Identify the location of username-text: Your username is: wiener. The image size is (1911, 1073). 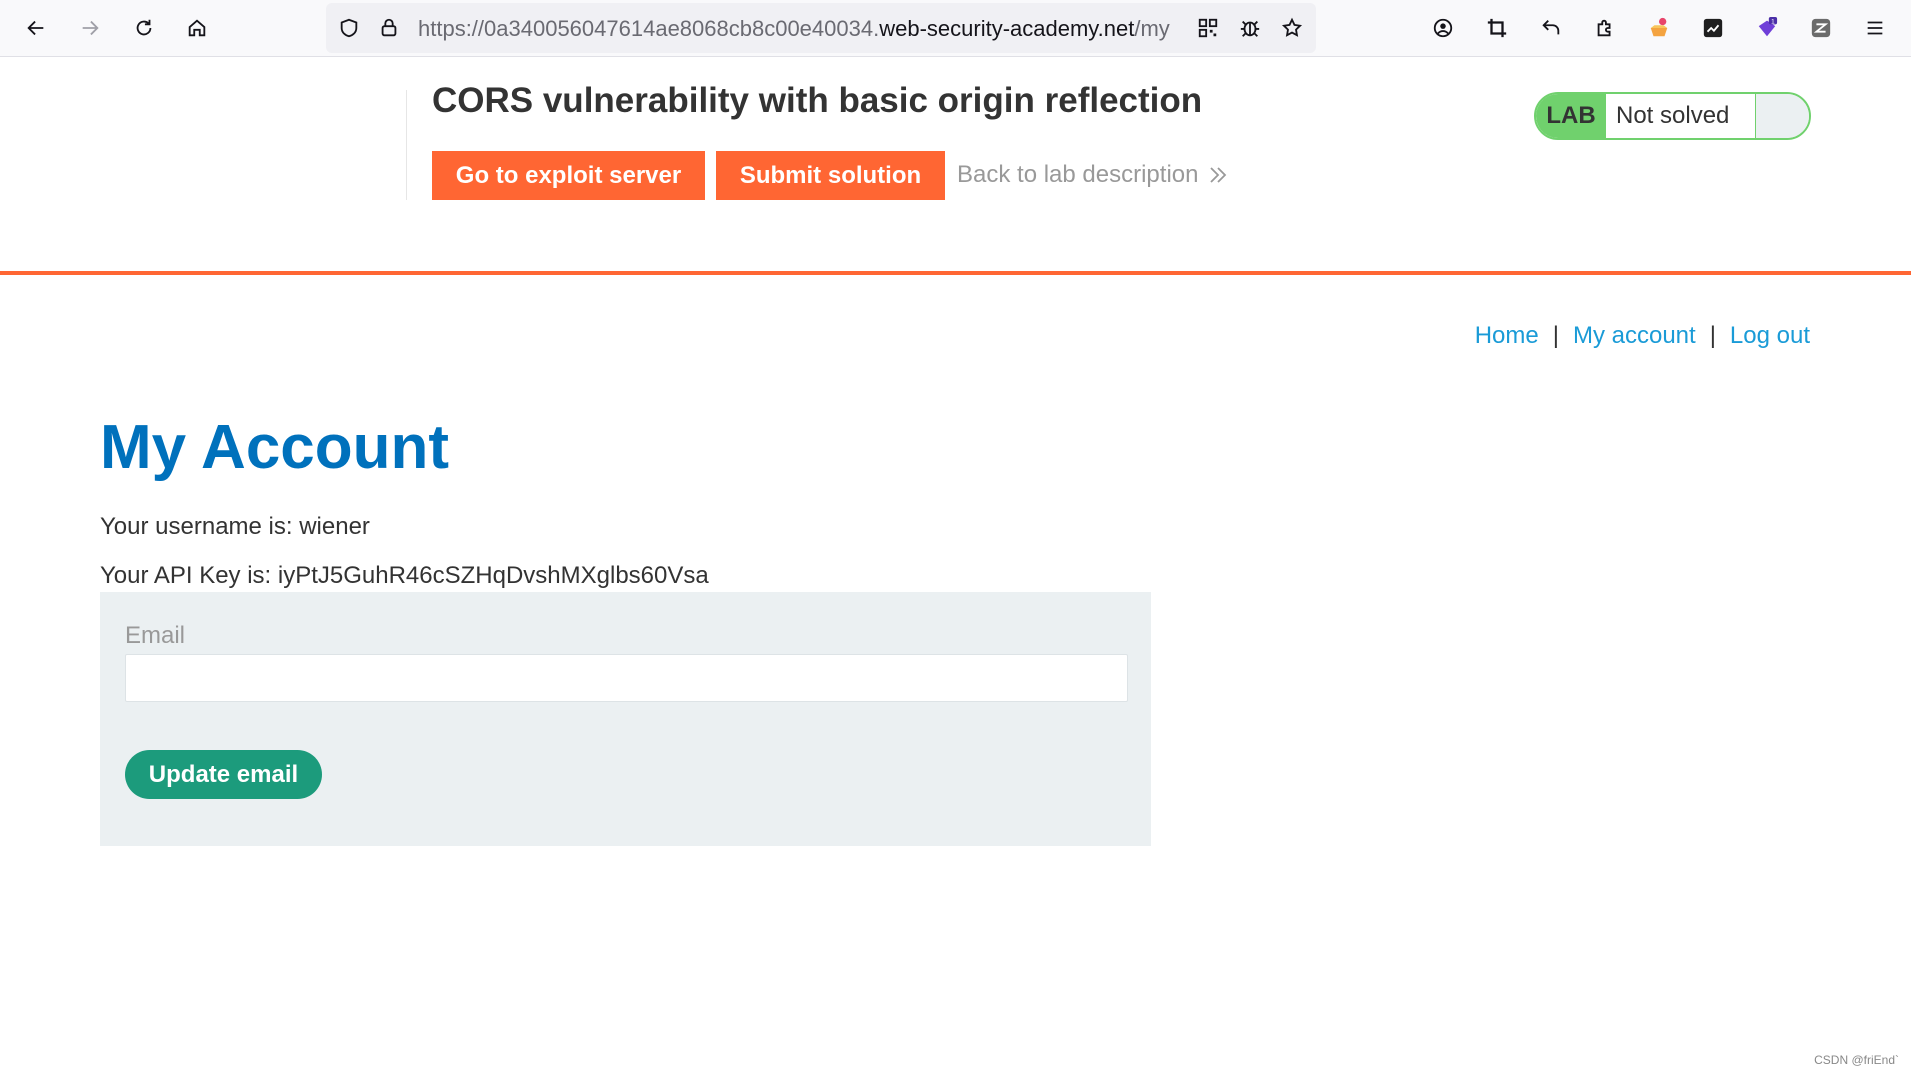
(235, 526).